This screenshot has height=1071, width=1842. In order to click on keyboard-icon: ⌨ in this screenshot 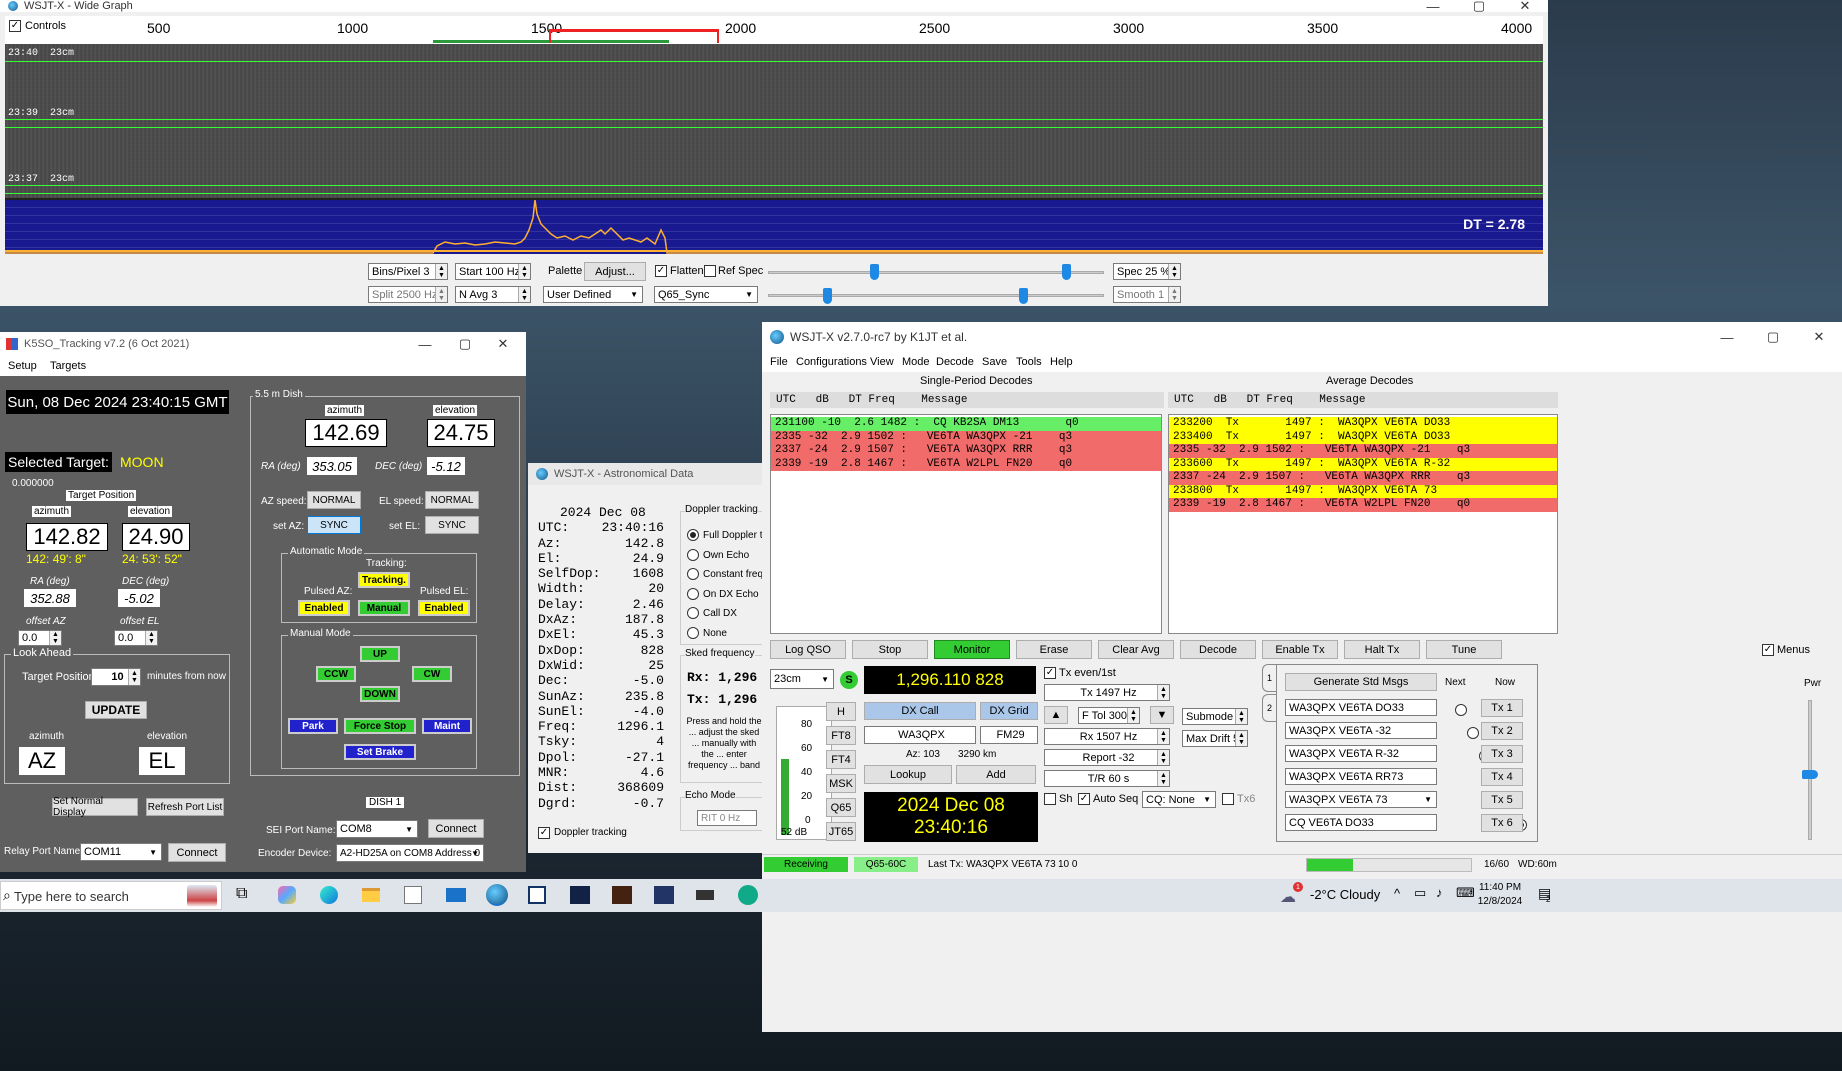, I will do `click(1465, 893)`.